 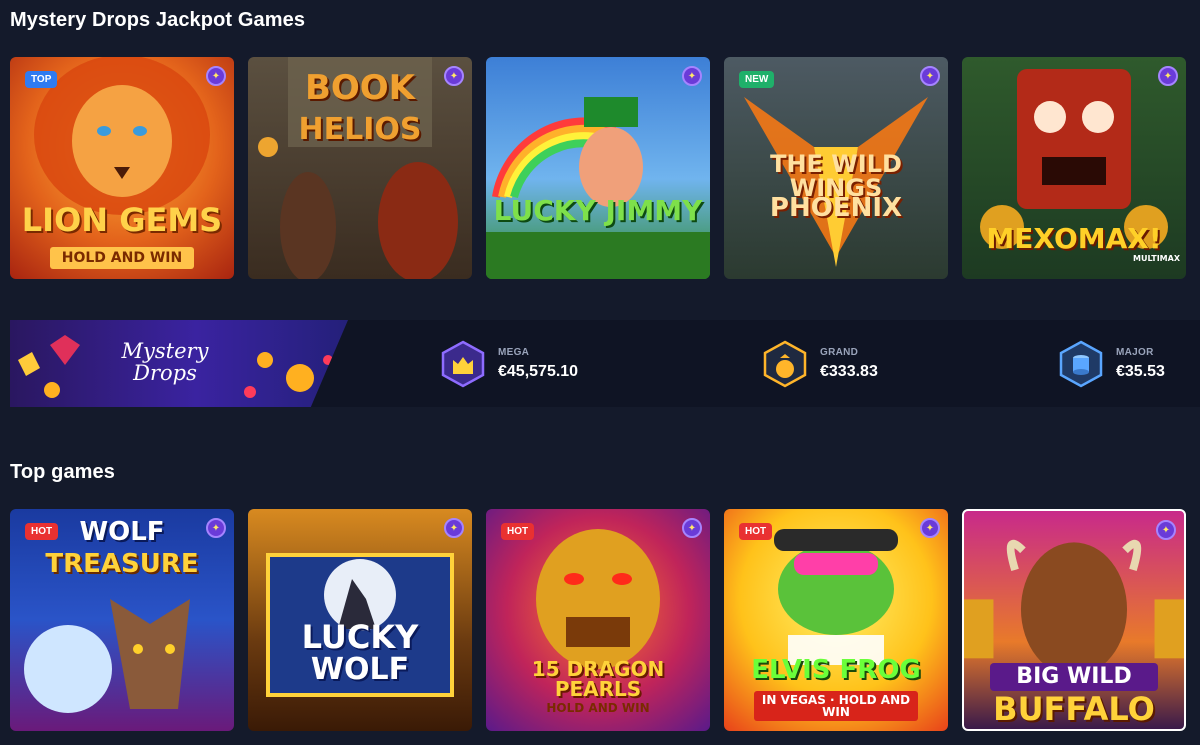 What do you see at coordinates (41, 79) in the screenshot?
I see `badge-top: TOP` at bounding box center [41, 79].